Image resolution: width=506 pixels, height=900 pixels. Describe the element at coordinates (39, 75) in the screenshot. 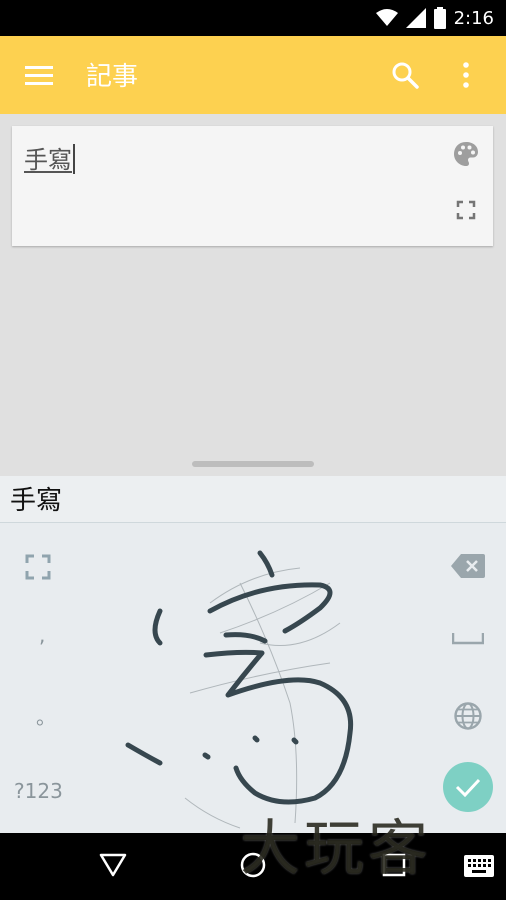

I see `menu-icon` at that location.